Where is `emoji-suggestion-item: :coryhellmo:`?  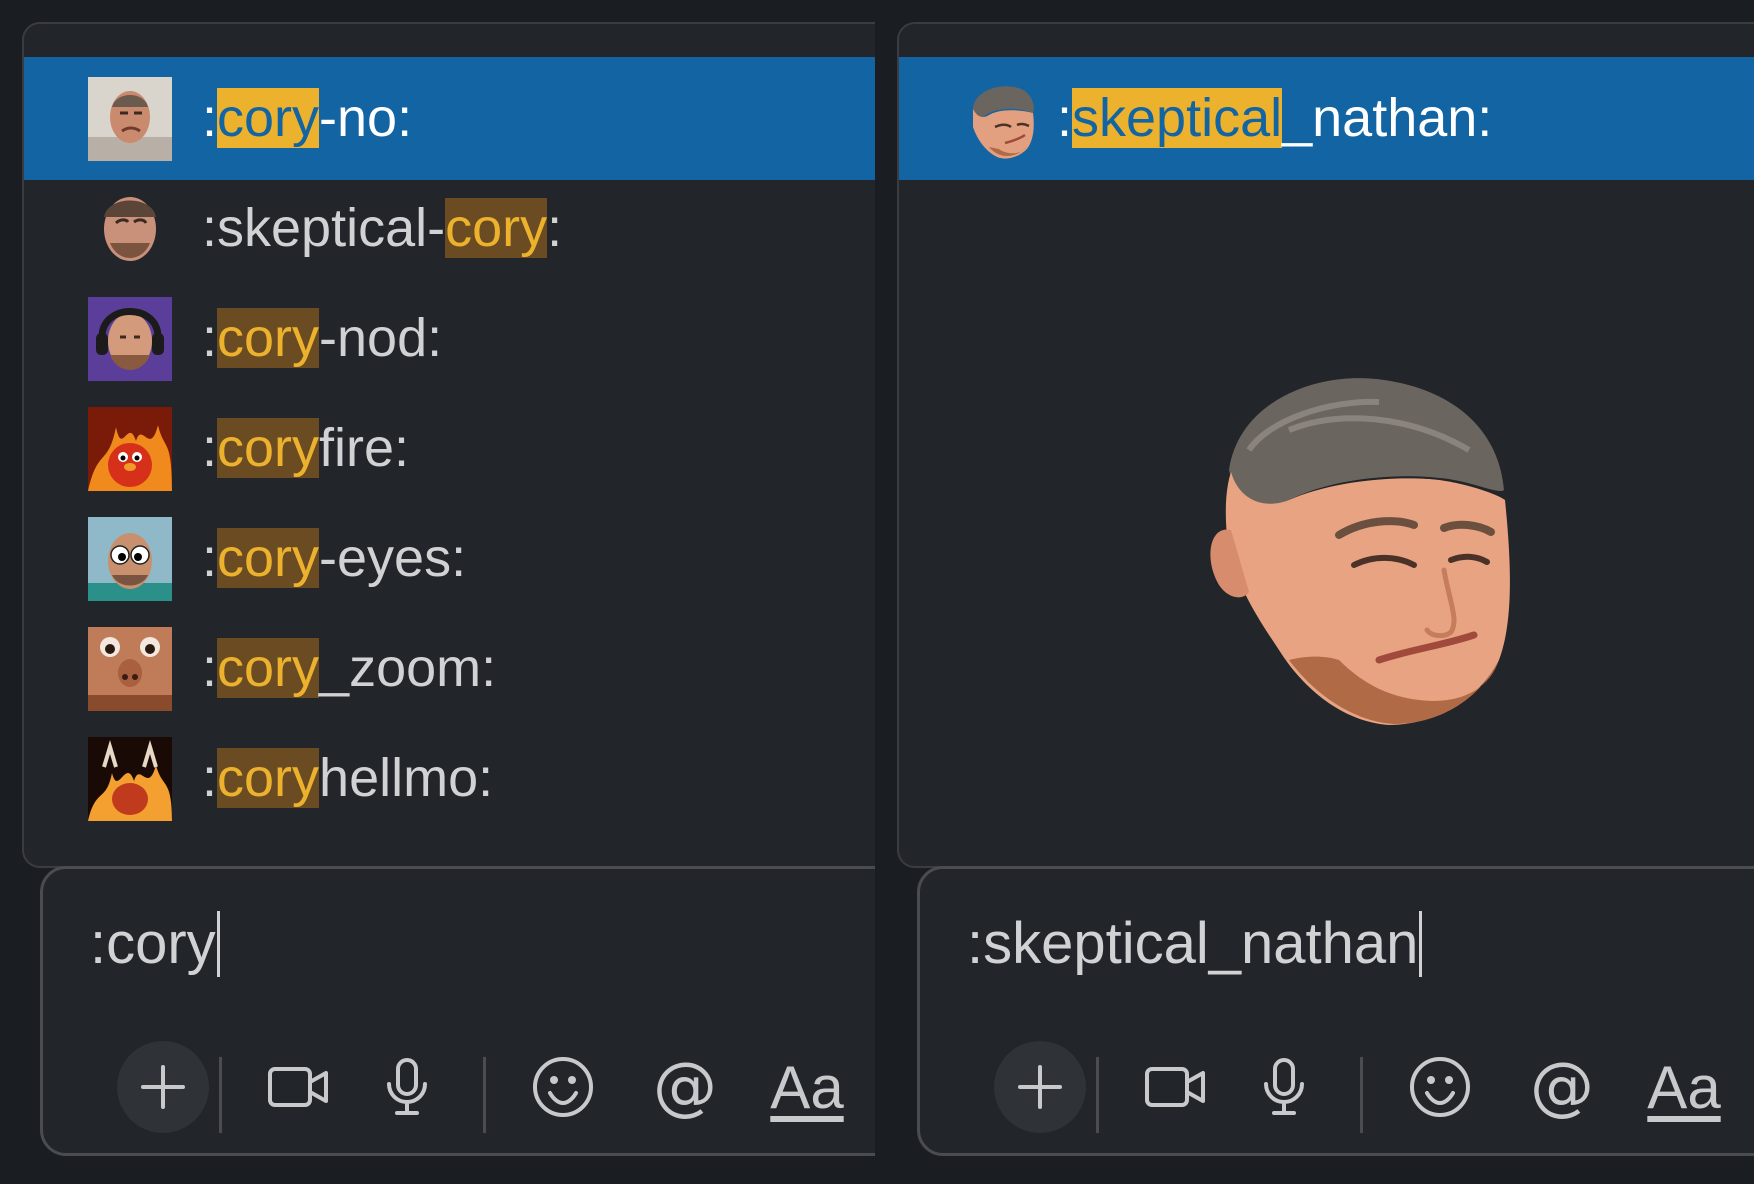
emoji-suggestion-item: :coryhellmo: is located at coordinates (449, 778).